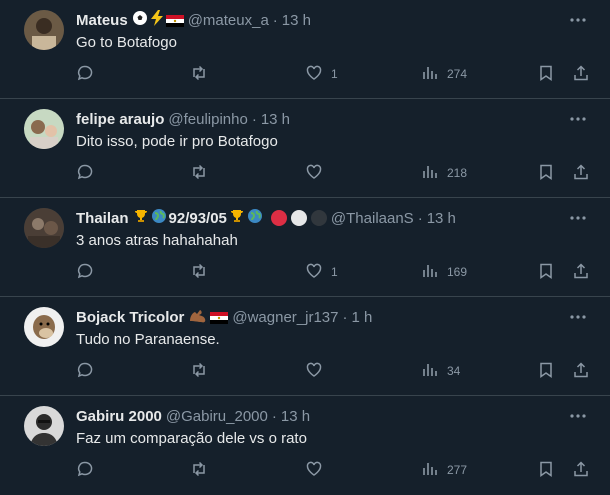 This screenshot has width=610, height=495. I want to click on tweet-actions: 1 274, so click(336, 74).